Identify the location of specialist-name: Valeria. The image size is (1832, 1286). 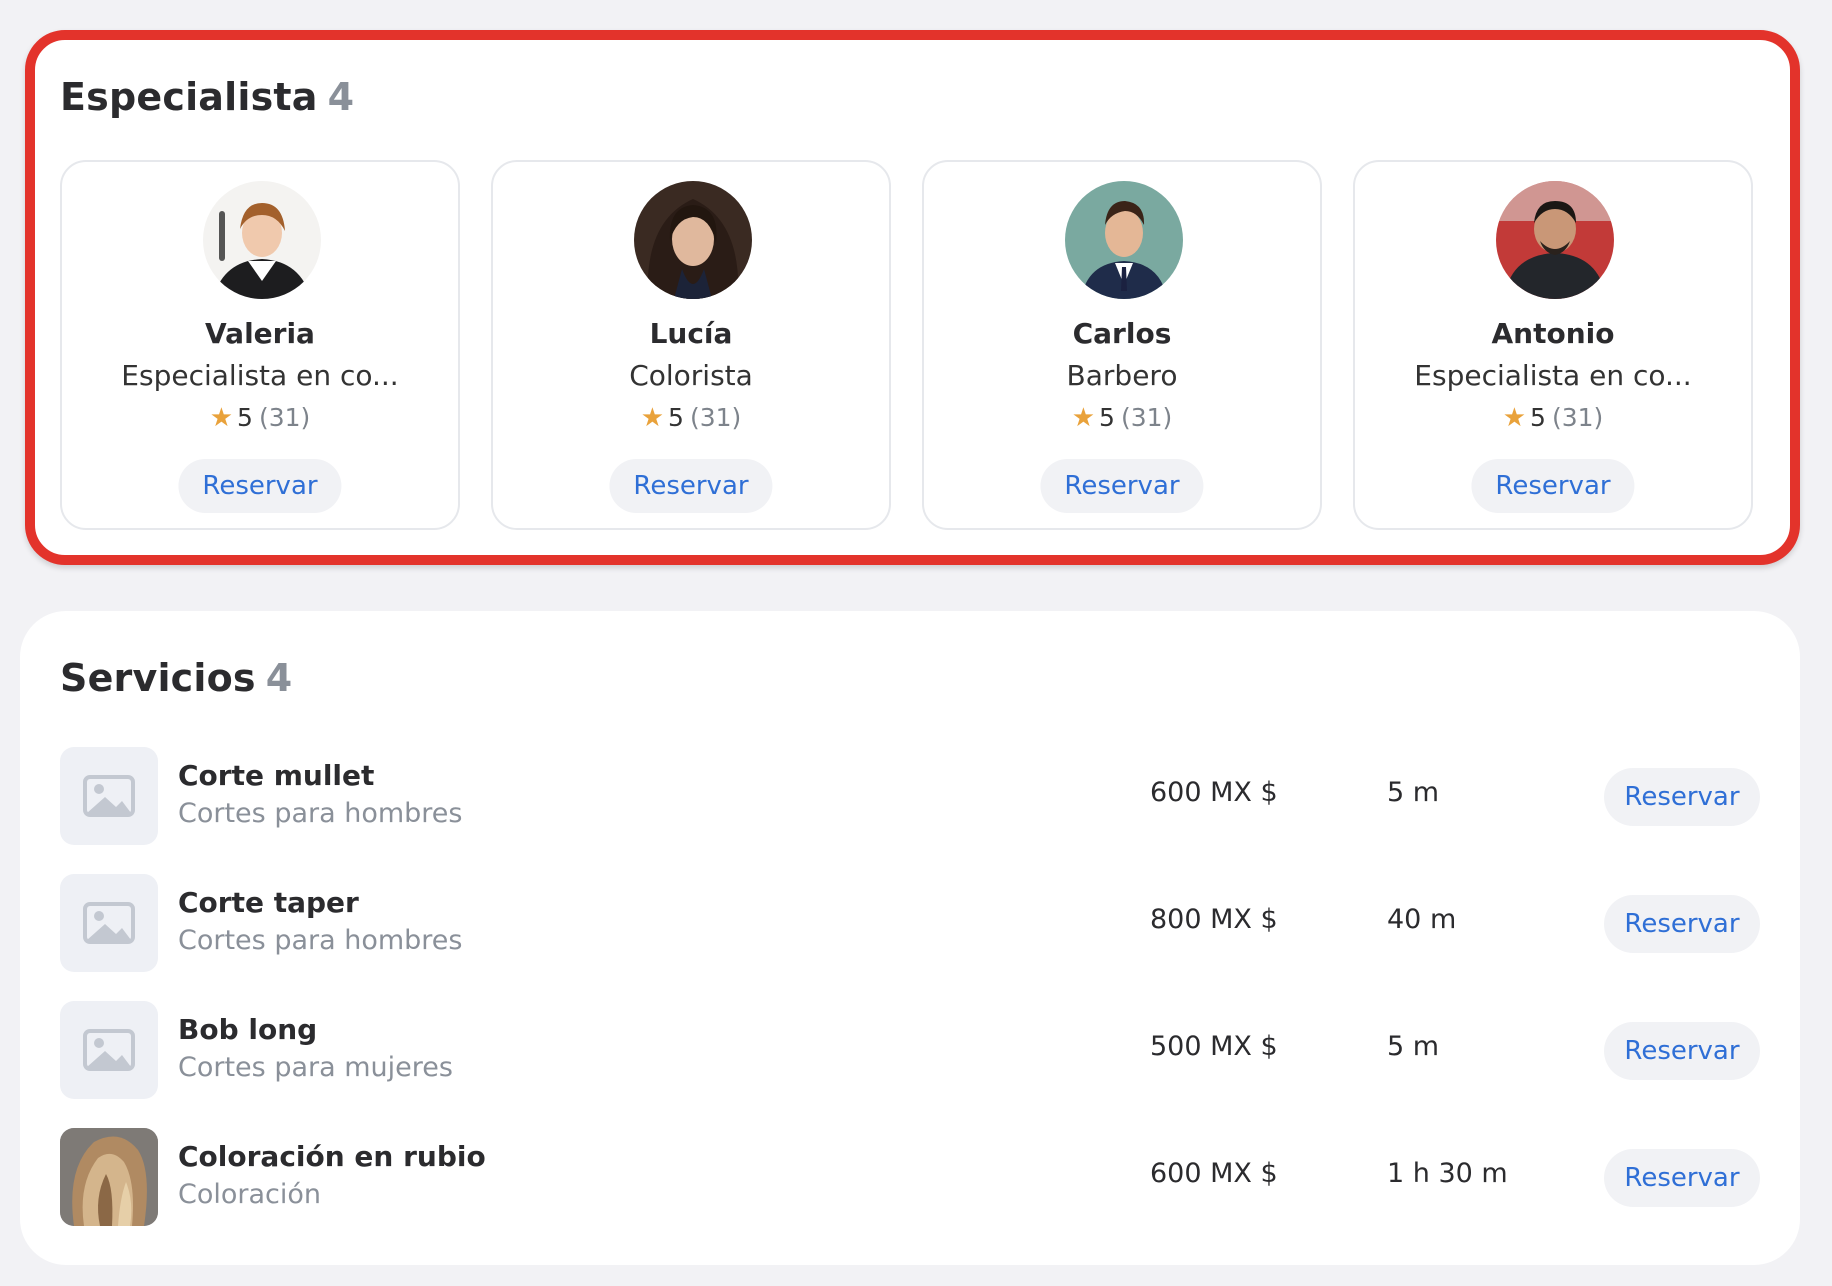
(260, 333).